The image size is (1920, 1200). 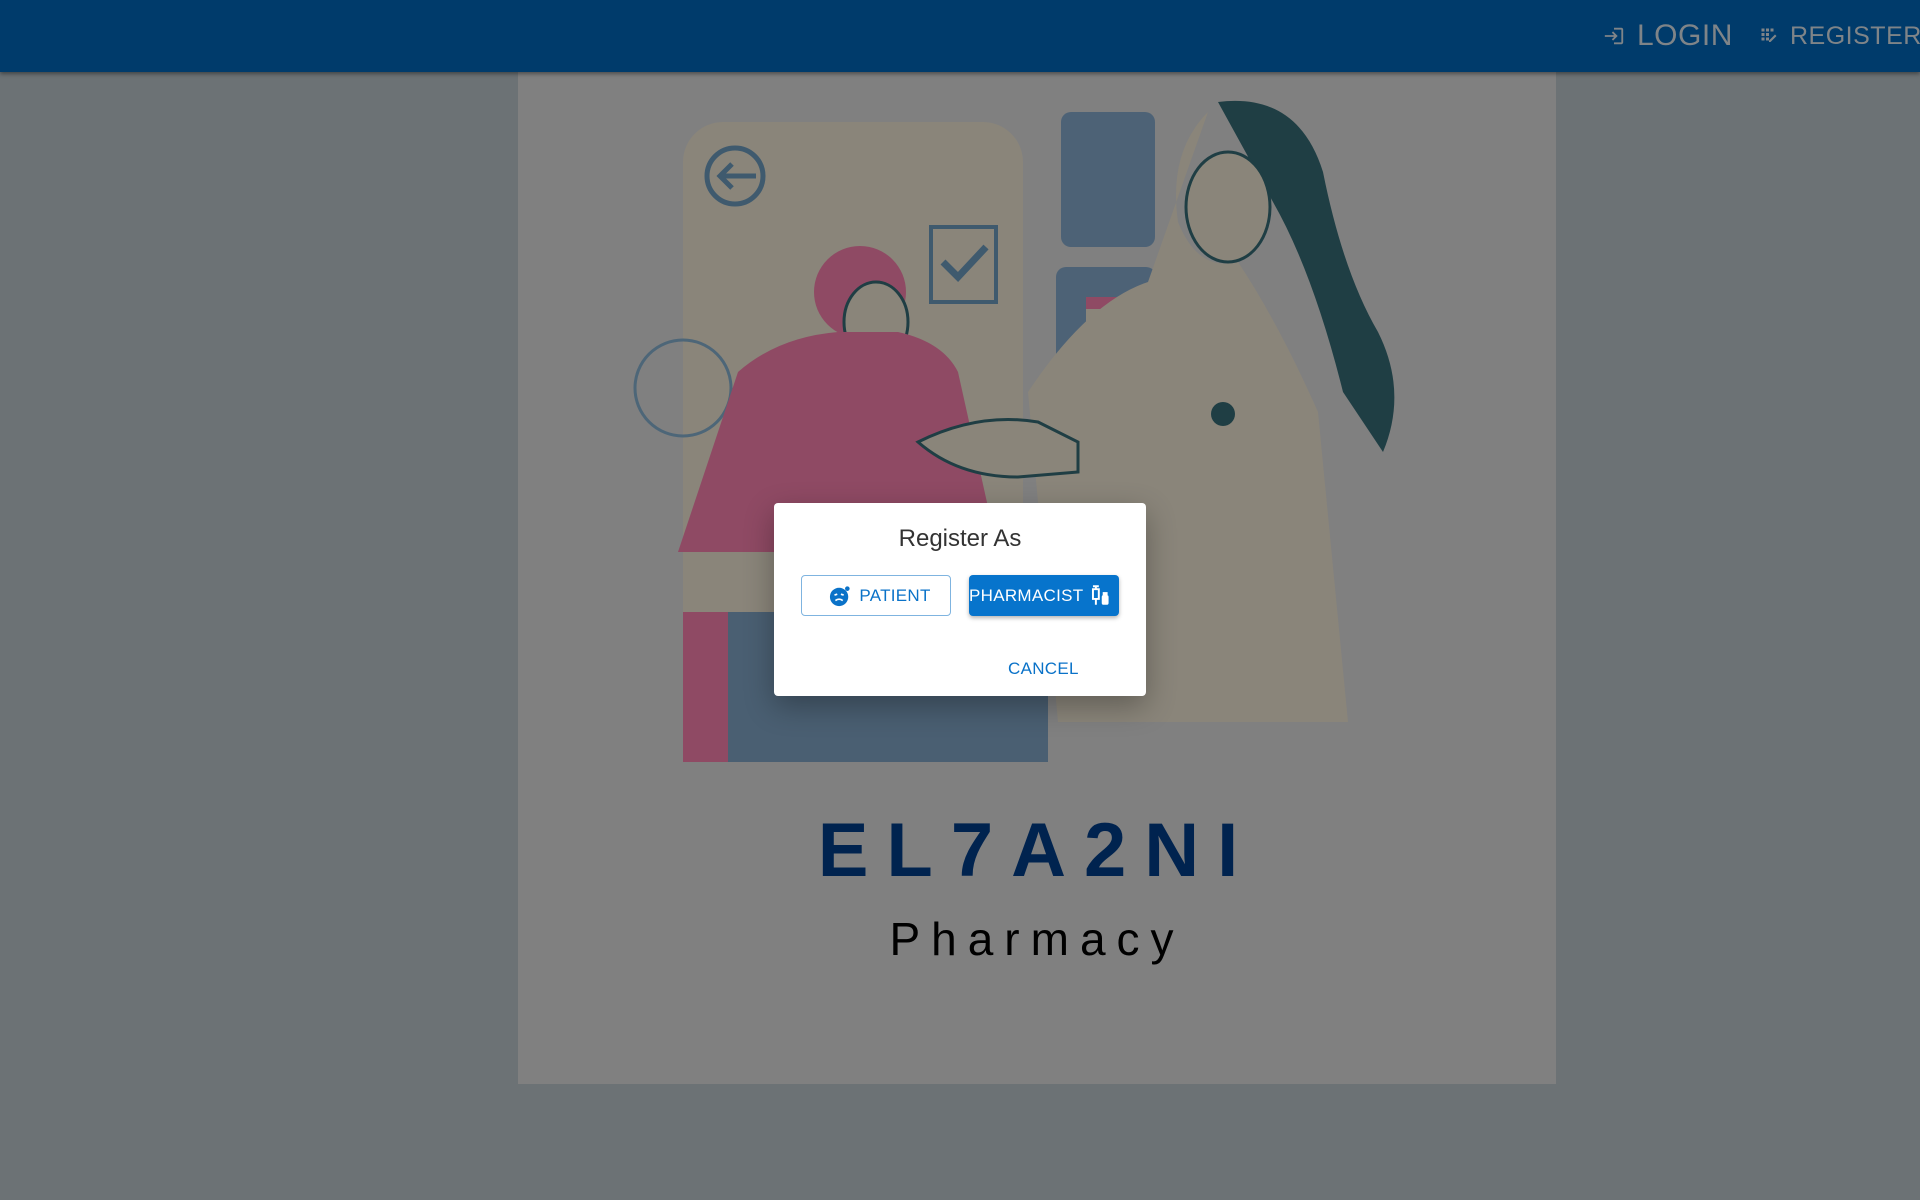 What do you see at coordinates (1685, 35) in the screenshot?
I see `login-label: LOGIN` at bounding box center [1685, 35].